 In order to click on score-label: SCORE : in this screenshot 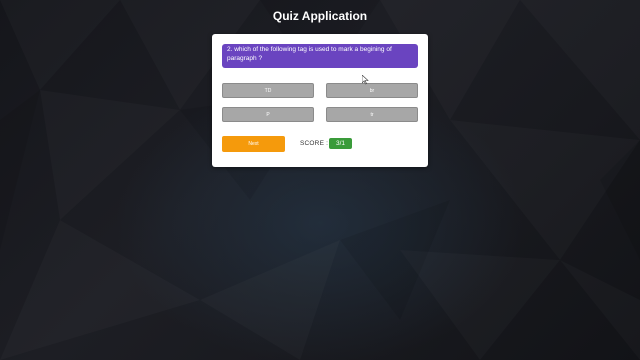, I will do `click(314, 143)`.